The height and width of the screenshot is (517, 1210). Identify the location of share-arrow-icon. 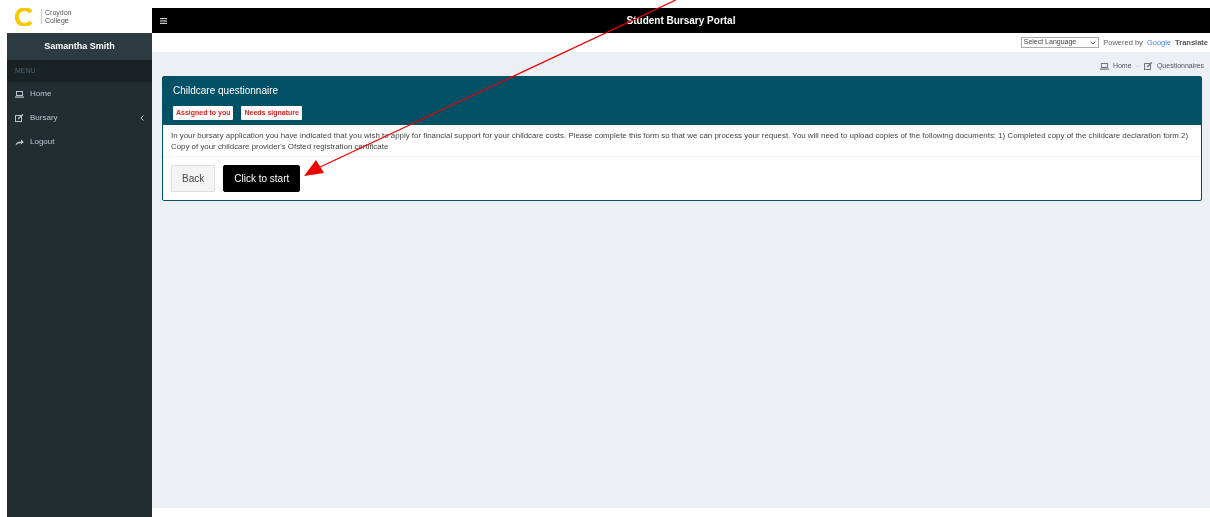
(19, 142).